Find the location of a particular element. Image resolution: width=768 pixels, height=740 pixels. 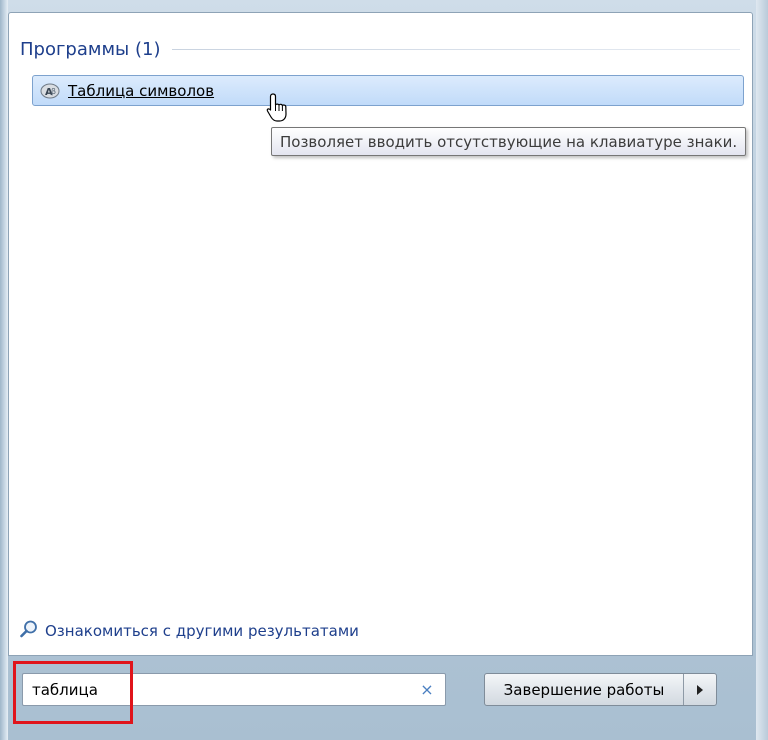

triangle-right-icon is located at coordinates (700, 689).